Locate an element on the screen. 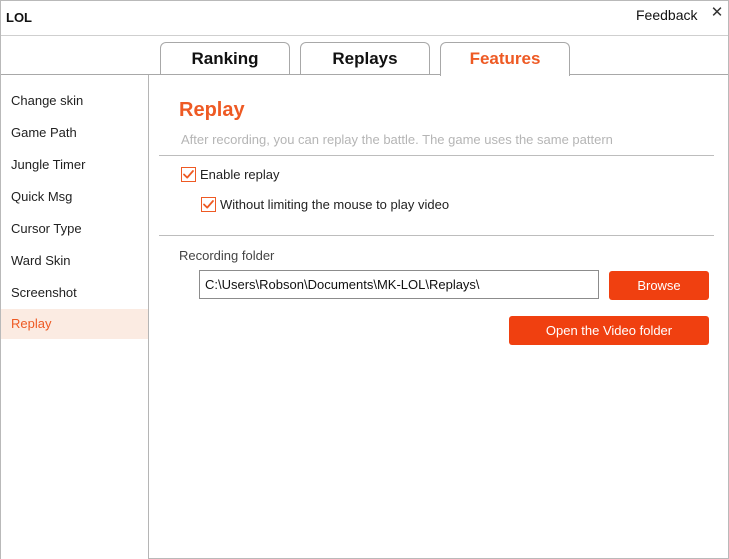  enable-replay-label: Enable replay is located at coordinates (240, 174).